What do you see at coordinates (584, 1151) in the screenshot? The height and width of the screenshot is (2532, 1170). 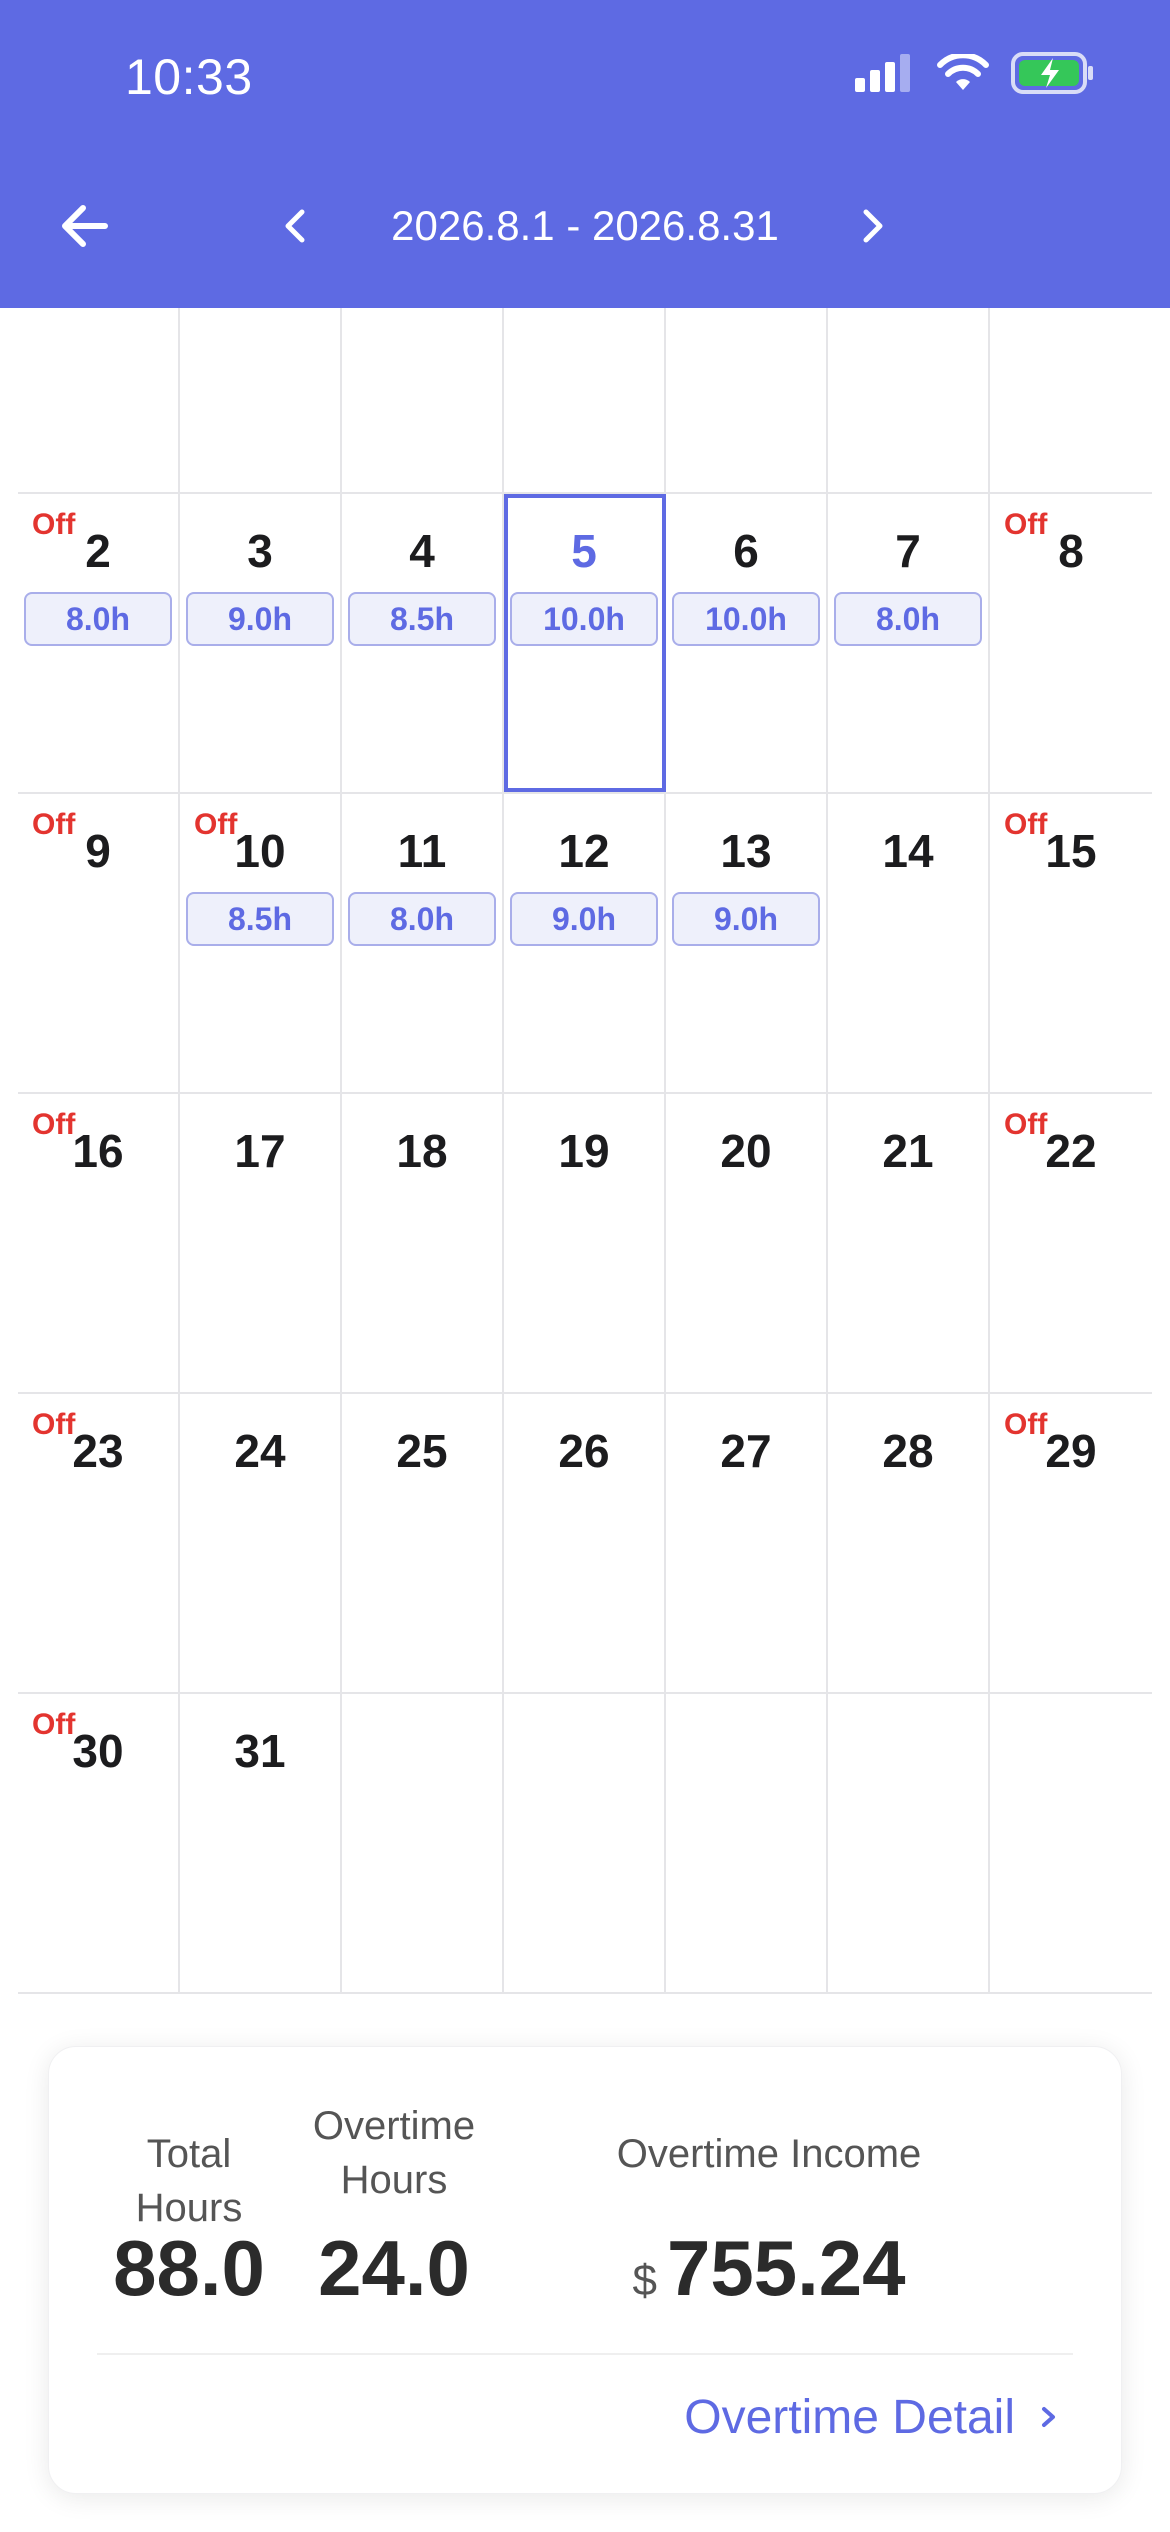 I see `day-number: 19` at bounding box center [584, 1151].